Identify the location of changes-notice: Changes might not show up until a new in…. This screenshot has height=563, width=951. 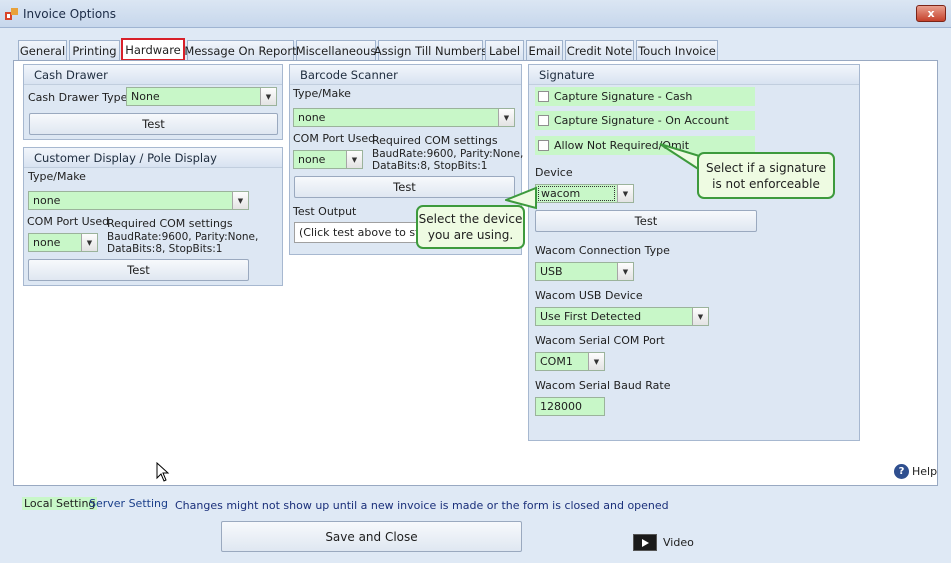
(422, 505).